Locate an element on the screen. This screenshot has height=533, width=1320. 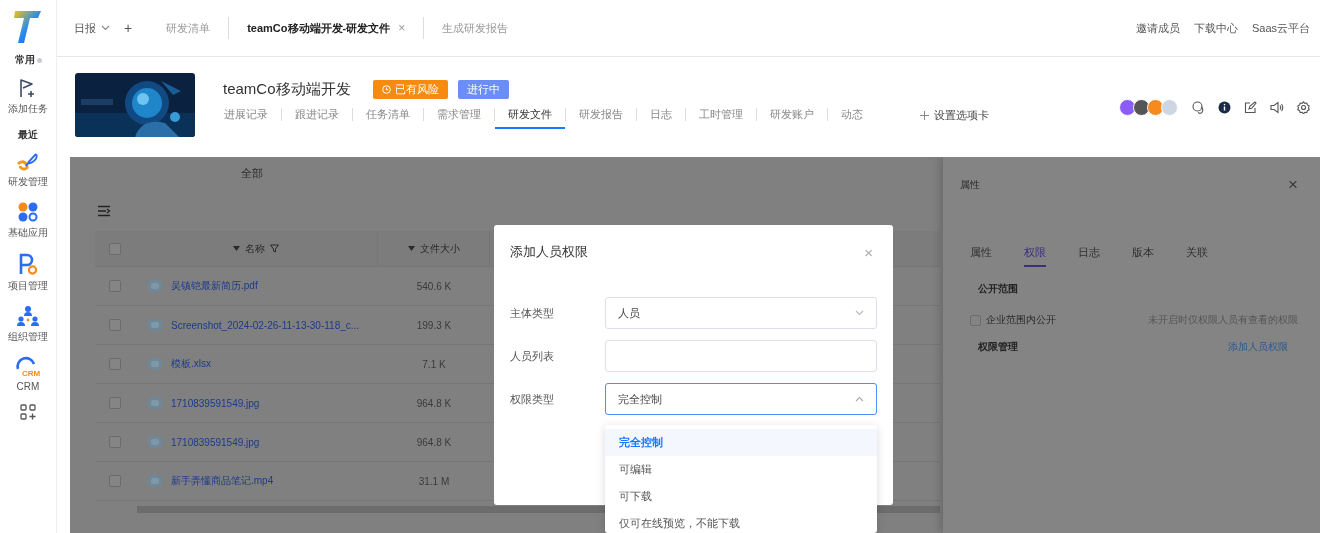
app-label: 研发管理 is located at coordinates (28, 182).